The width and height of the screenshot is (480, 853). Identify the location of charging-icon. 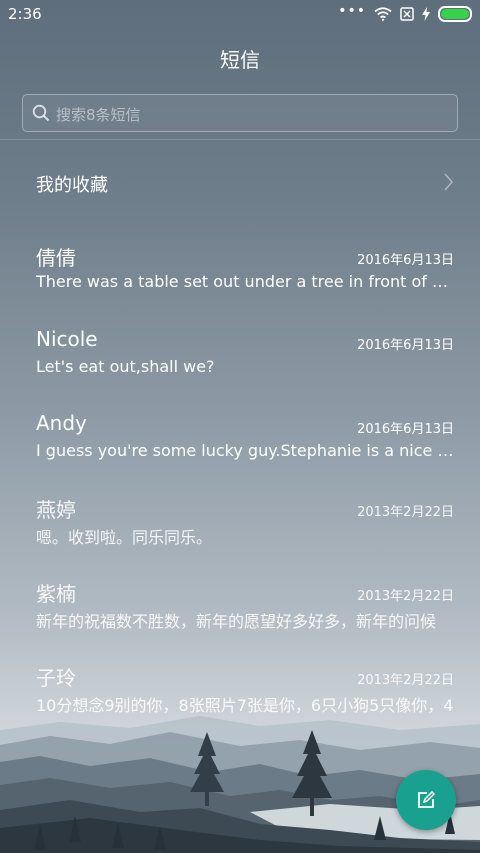
(426, 14).